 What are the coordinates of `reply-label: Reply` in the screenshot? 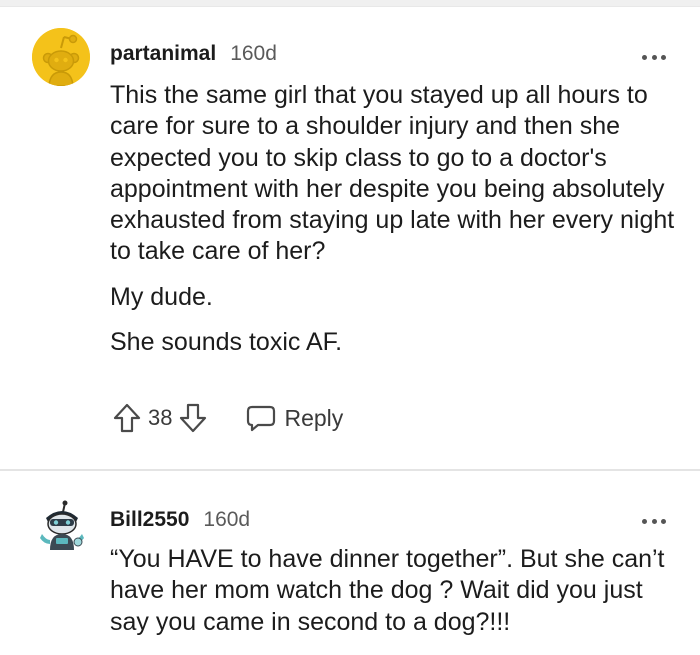 It's located at (314, 417).